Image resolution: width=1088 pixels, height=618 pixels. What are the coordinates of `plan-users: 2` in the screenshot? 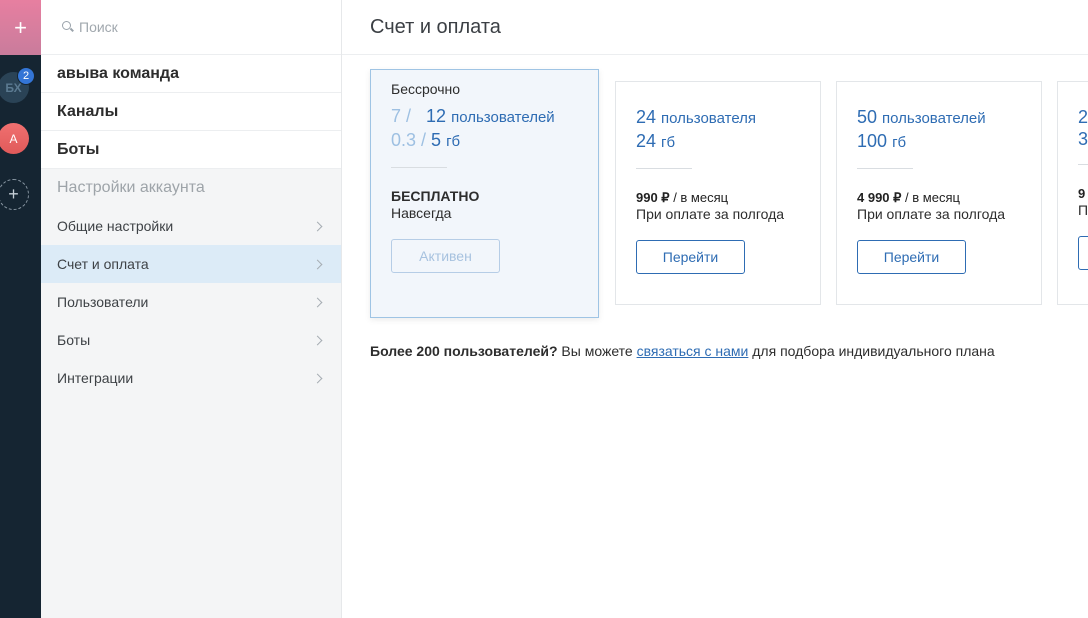 It's located at (1083, 117).